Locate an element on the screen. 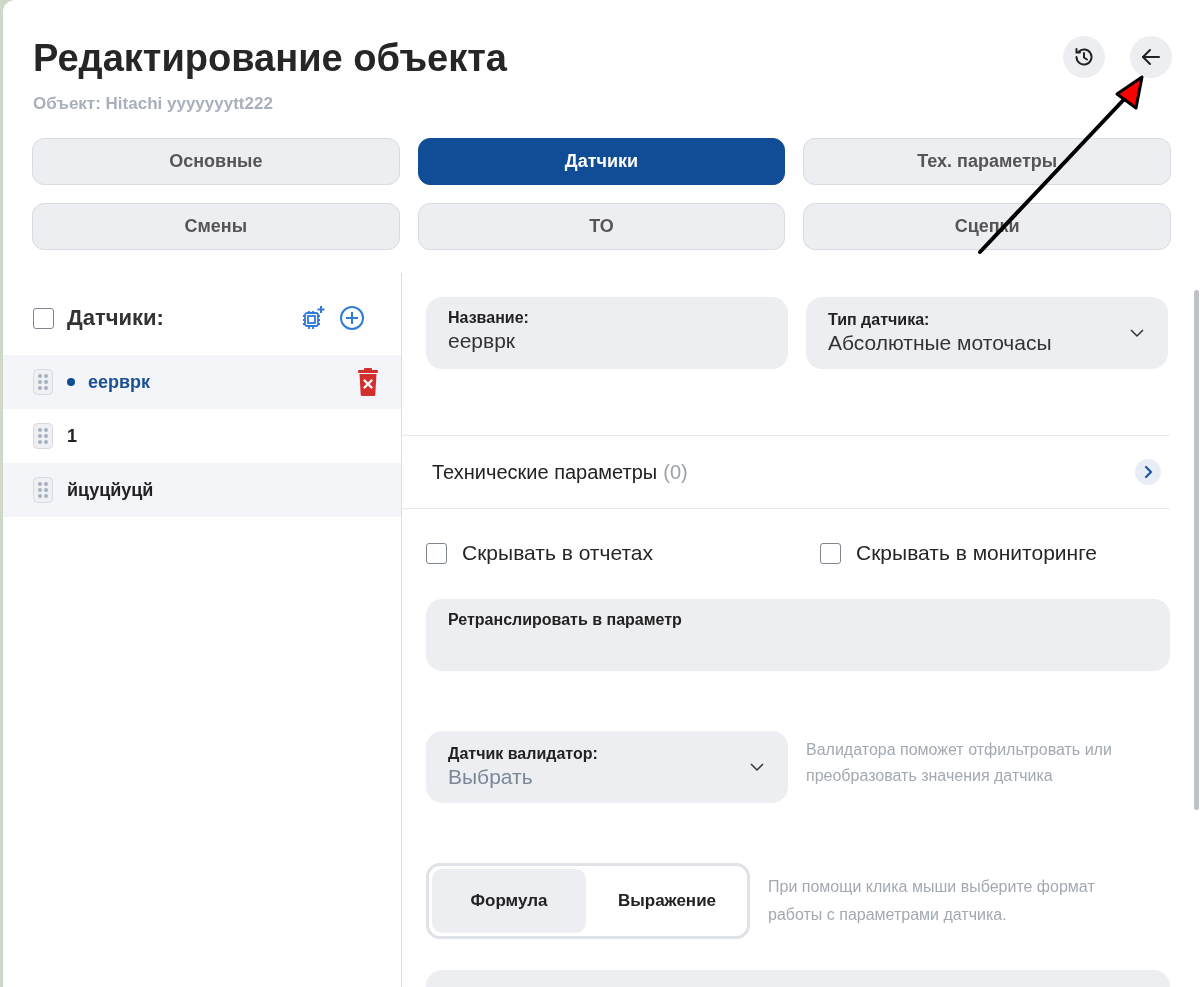 This screenshot has width=1200, height=987. field-label: Название: is located at coordinates (489, 318).